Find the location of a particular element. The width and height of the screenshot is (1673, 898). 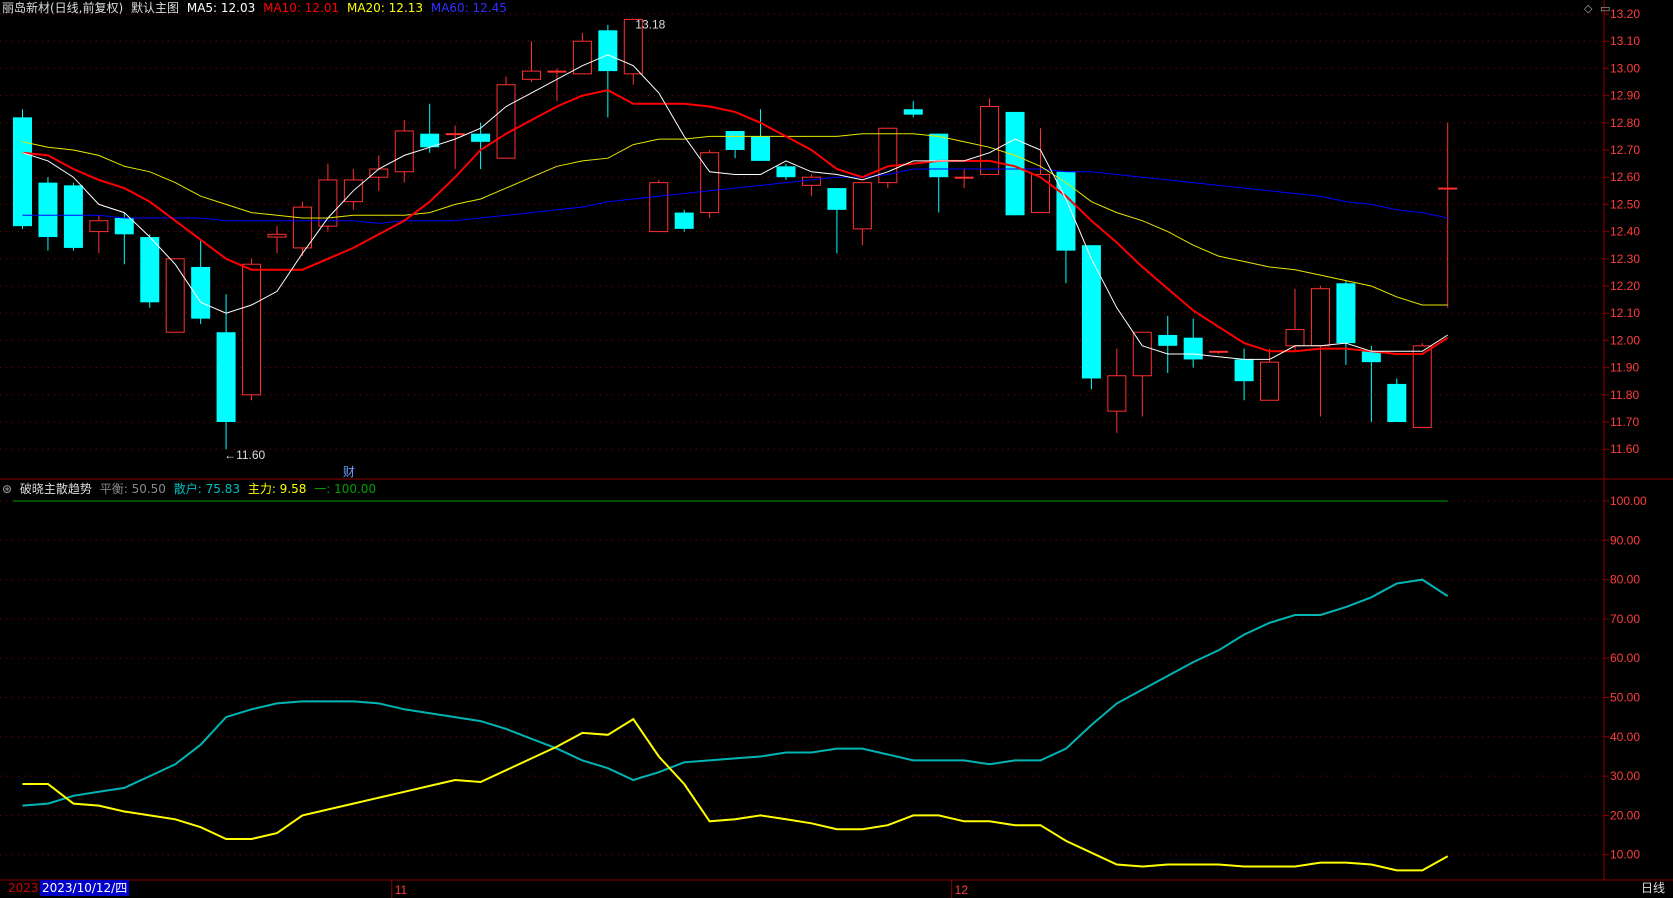

stock-name: 丽岛新材(日线,前复权) is located at coordinates (62, 8).